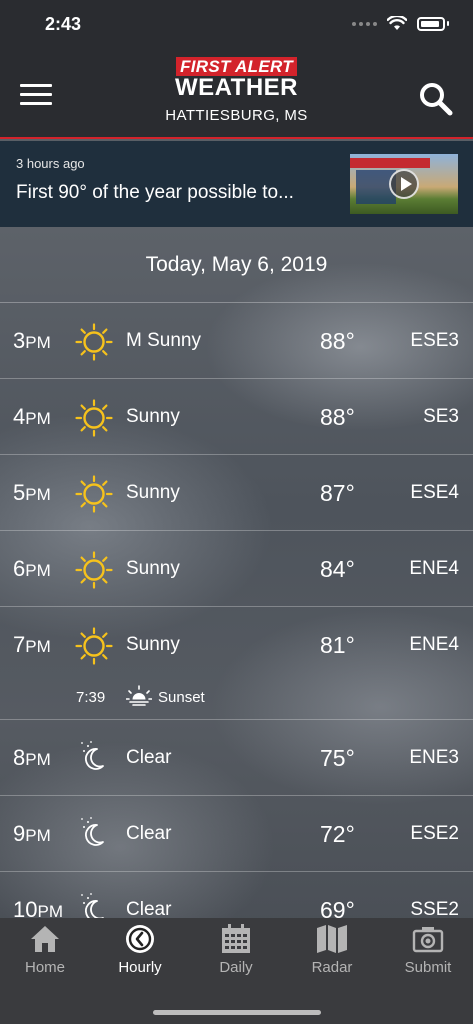 This screenshot has height=1024, width=473. Describe the element at coordinates (19, 416) in the screenshot. I see `hour-number: 4` at that location.